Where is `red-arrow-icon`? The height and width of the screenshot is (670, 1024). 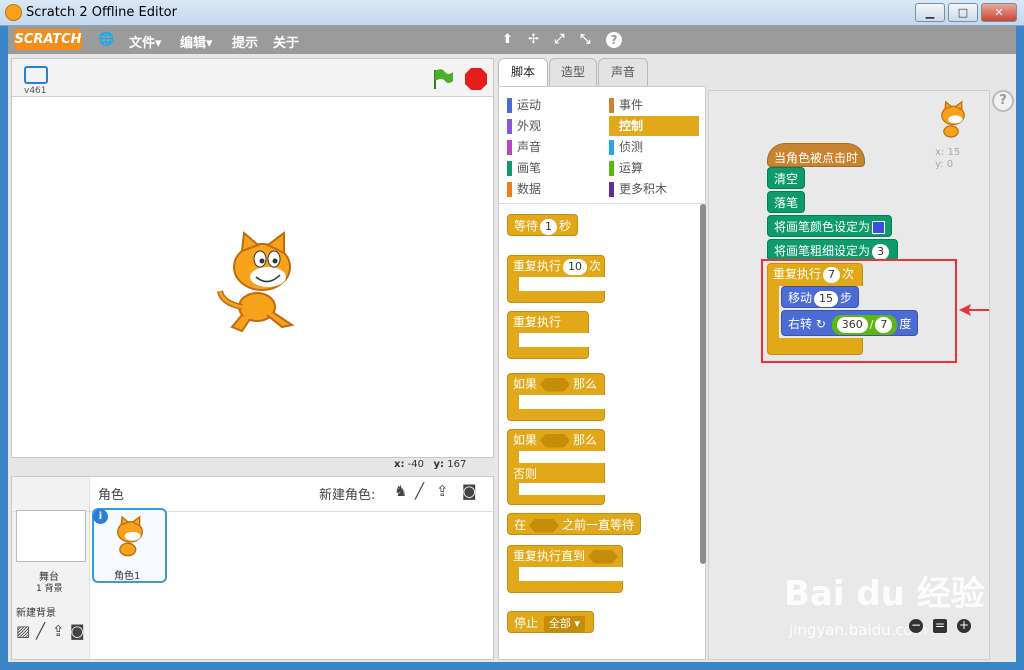 red-arrow-icon is located at coordinates (974, 310).